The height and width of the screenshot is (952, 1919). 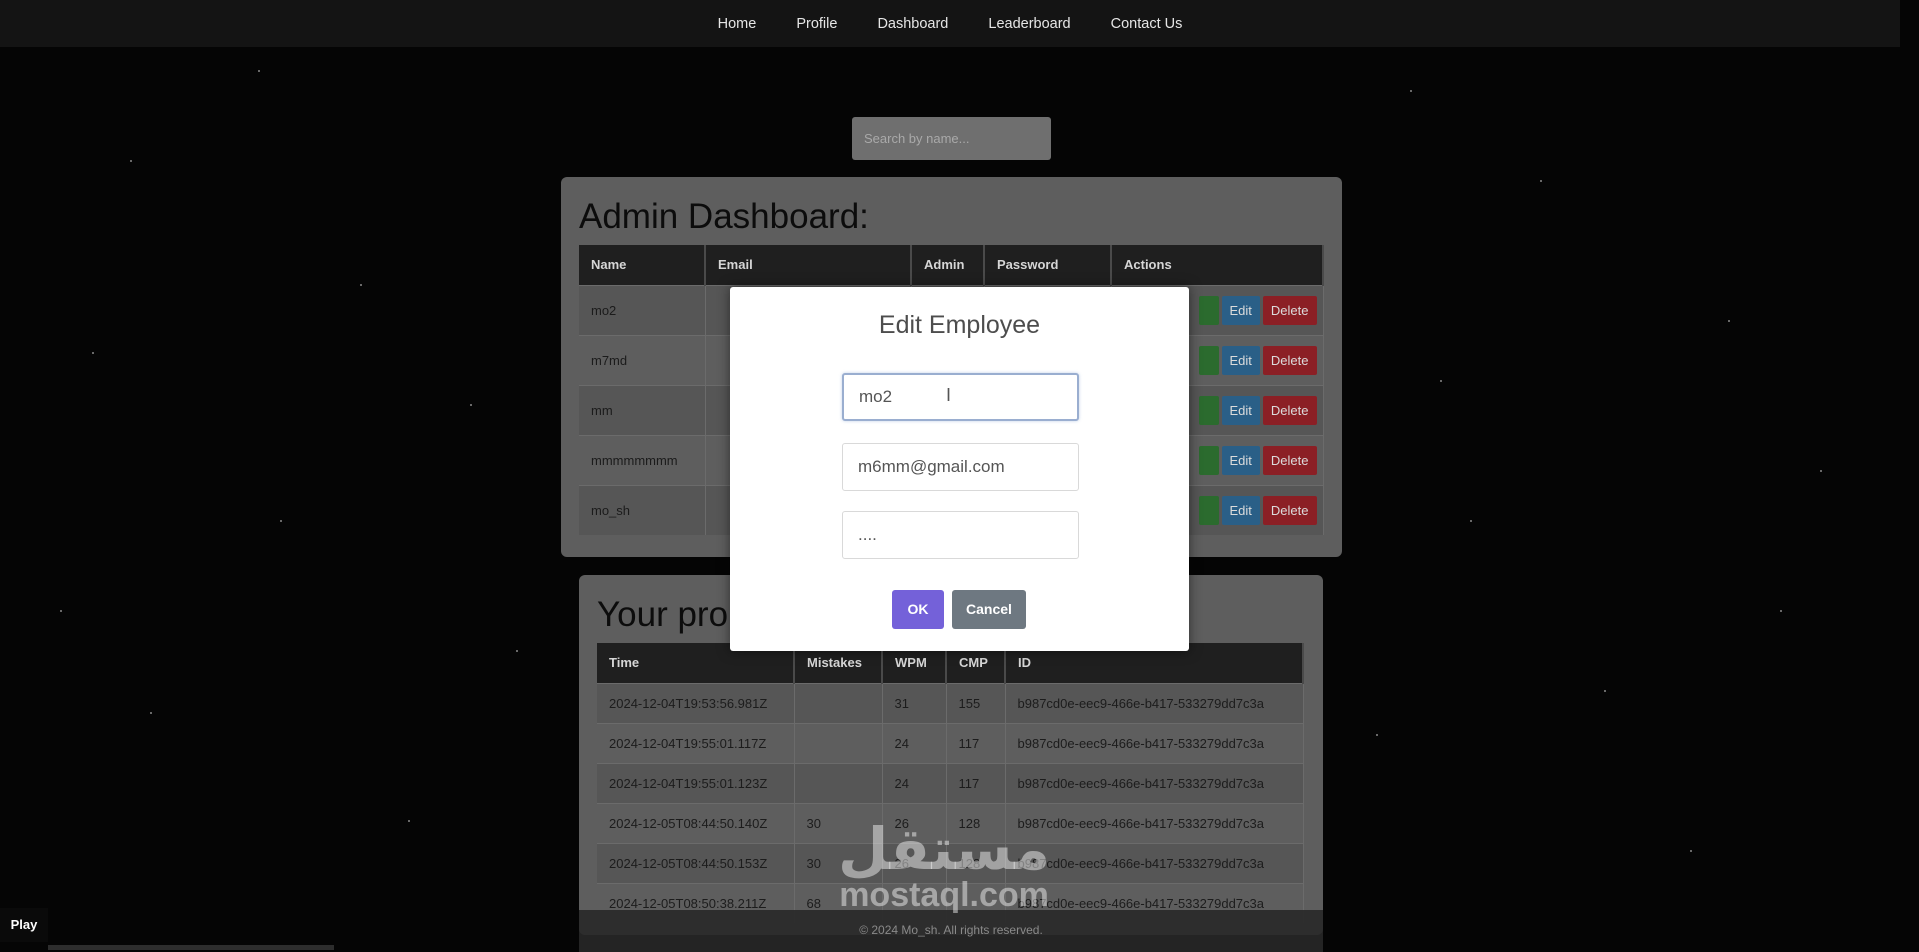 What do you see at coordinates (912, 24) in the screenshot?
I see `nav-dashboard-link: Dashboard` at bounding box center [912, 24].